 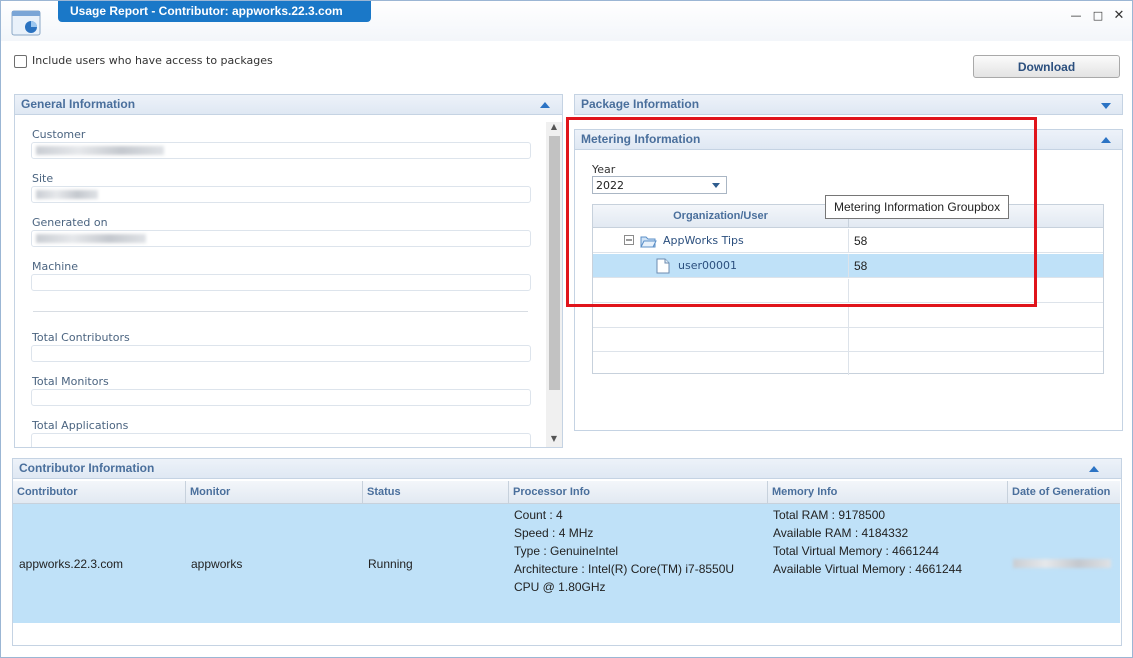 What do you see at coordinates (867, 569) in the screenshot?
I see `available-virtual-memory: Available Virtual Memory : 4661244` at bounding box center [867, 569].